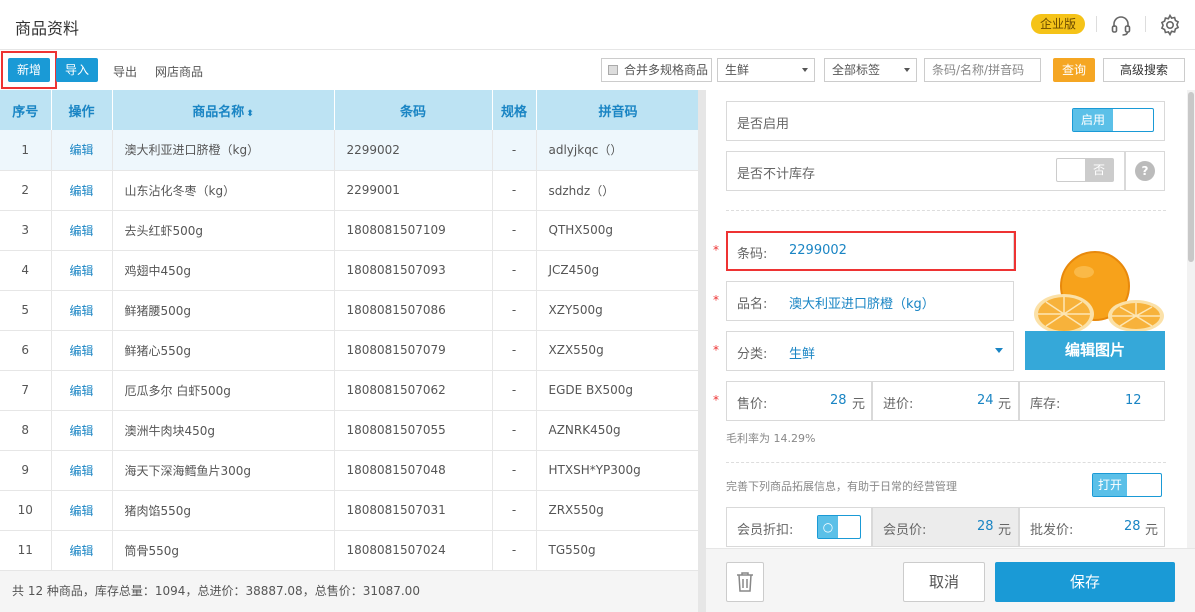  Describe the element at coordinates (350, 310) in the screenshot. I see `table-row: 5 编辑 鲜猪腰500g 1808081507086 - XZY500g` at that location.